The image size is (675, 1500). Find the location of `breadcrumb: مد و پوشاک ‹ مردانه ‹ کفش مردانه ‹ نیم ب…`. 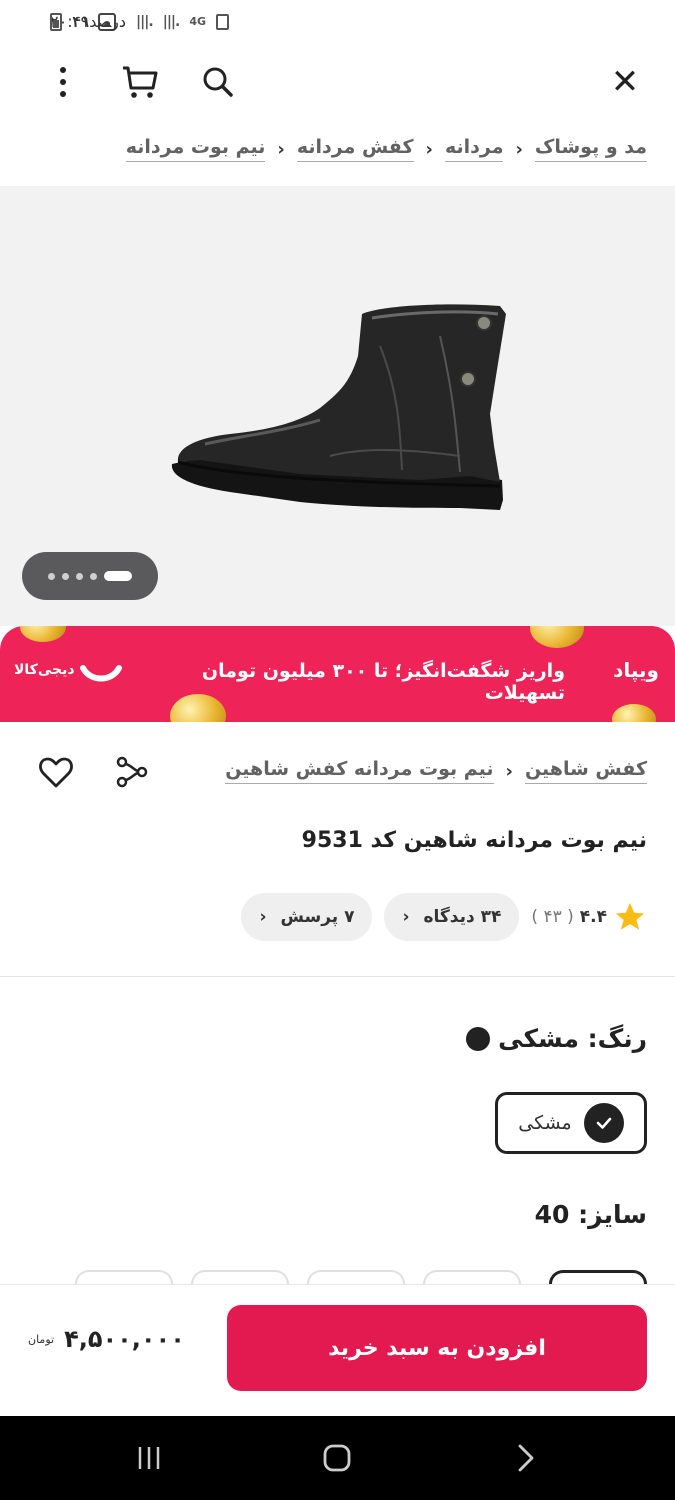

breadcrumb: مد و پوشاک ‹ مردانه ‹ کفش مردانه ‹ نیم ب… is located at coordinates (386, 149).